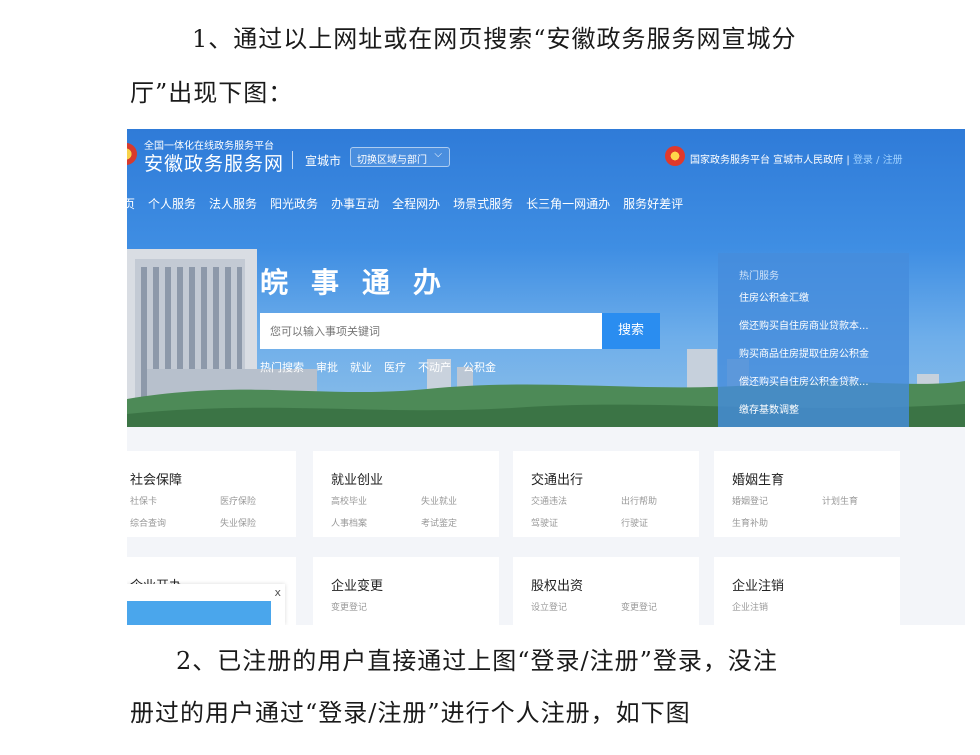  What do you see at coordinates (410, 713) in the screenshot?
I see `paragraph-2-line-2: 册过的用户通过“登录/注册”进行个人注册，如下图` at bounding box center [410, 713].